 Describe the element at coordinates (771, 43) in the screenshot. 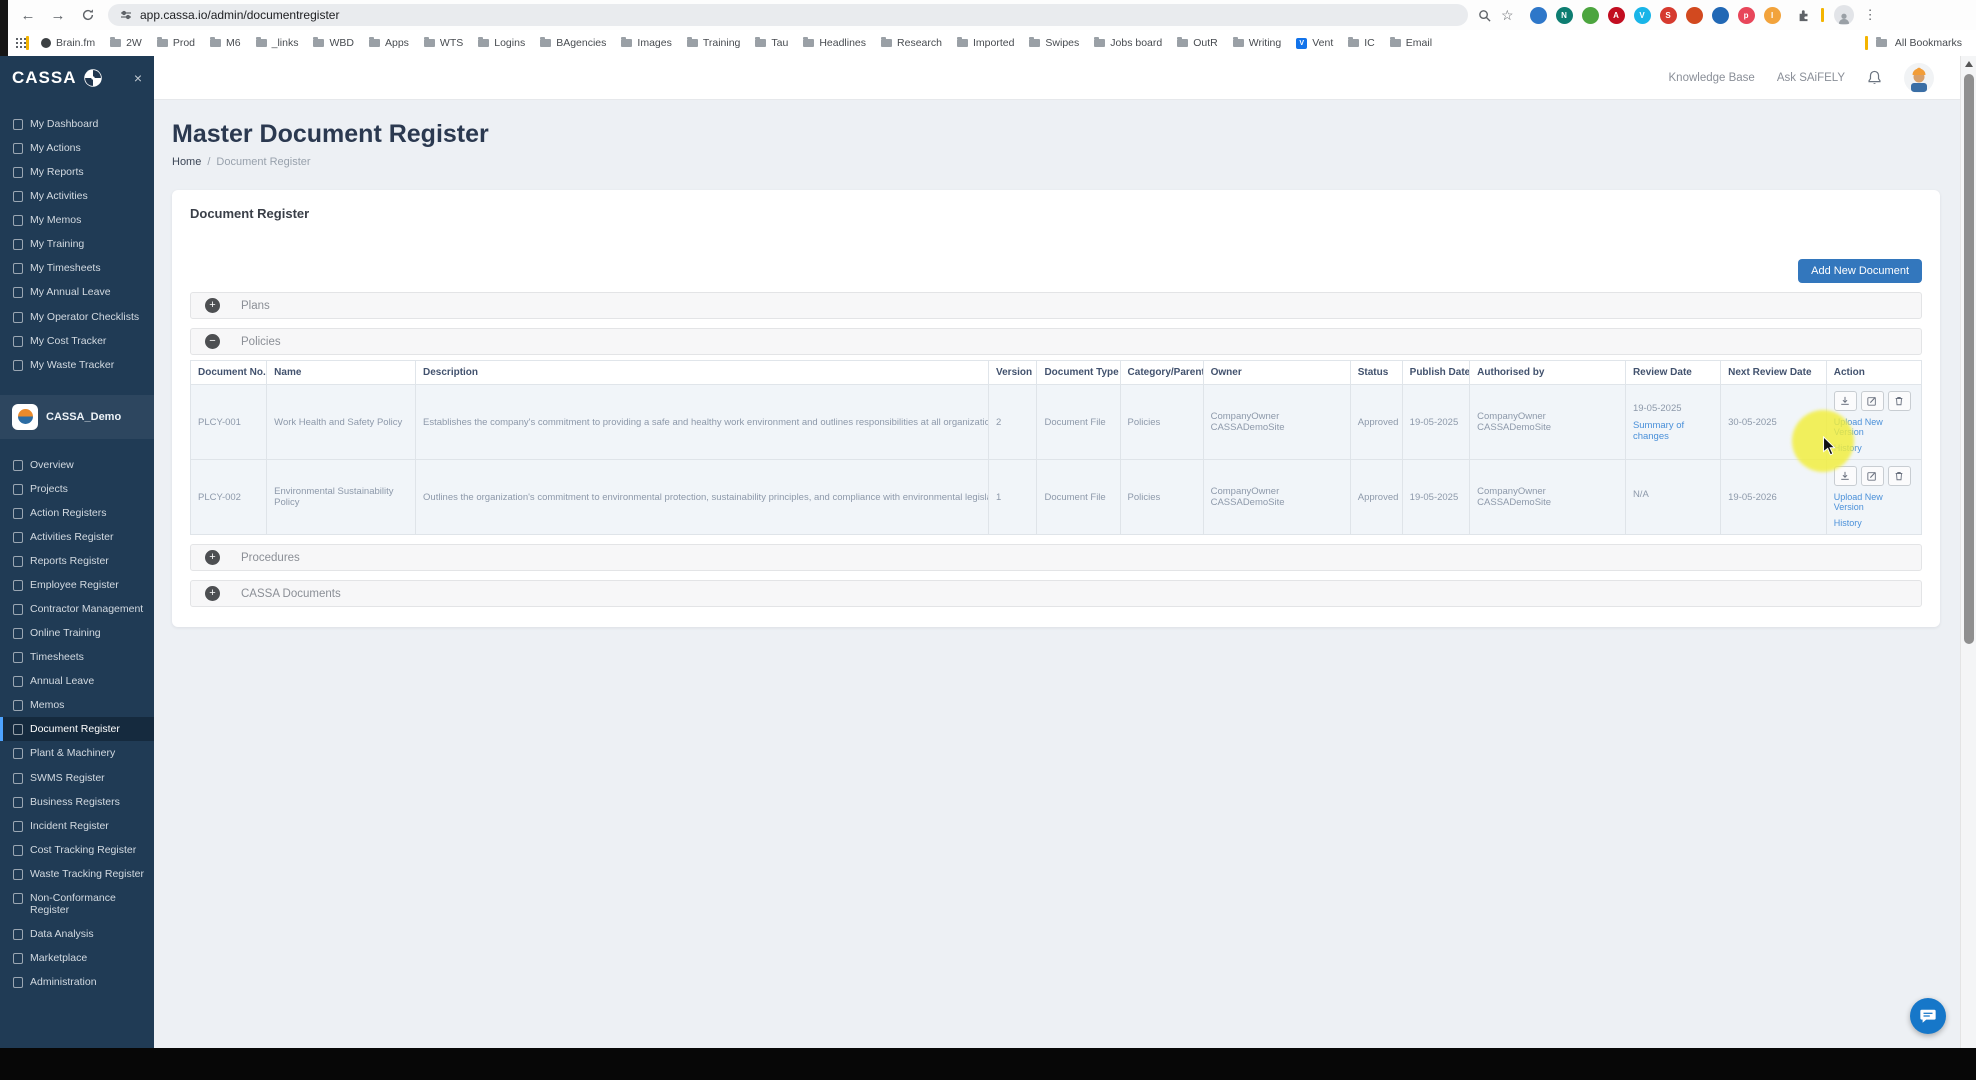

I see `bookmark-item: V Tau` at that location.